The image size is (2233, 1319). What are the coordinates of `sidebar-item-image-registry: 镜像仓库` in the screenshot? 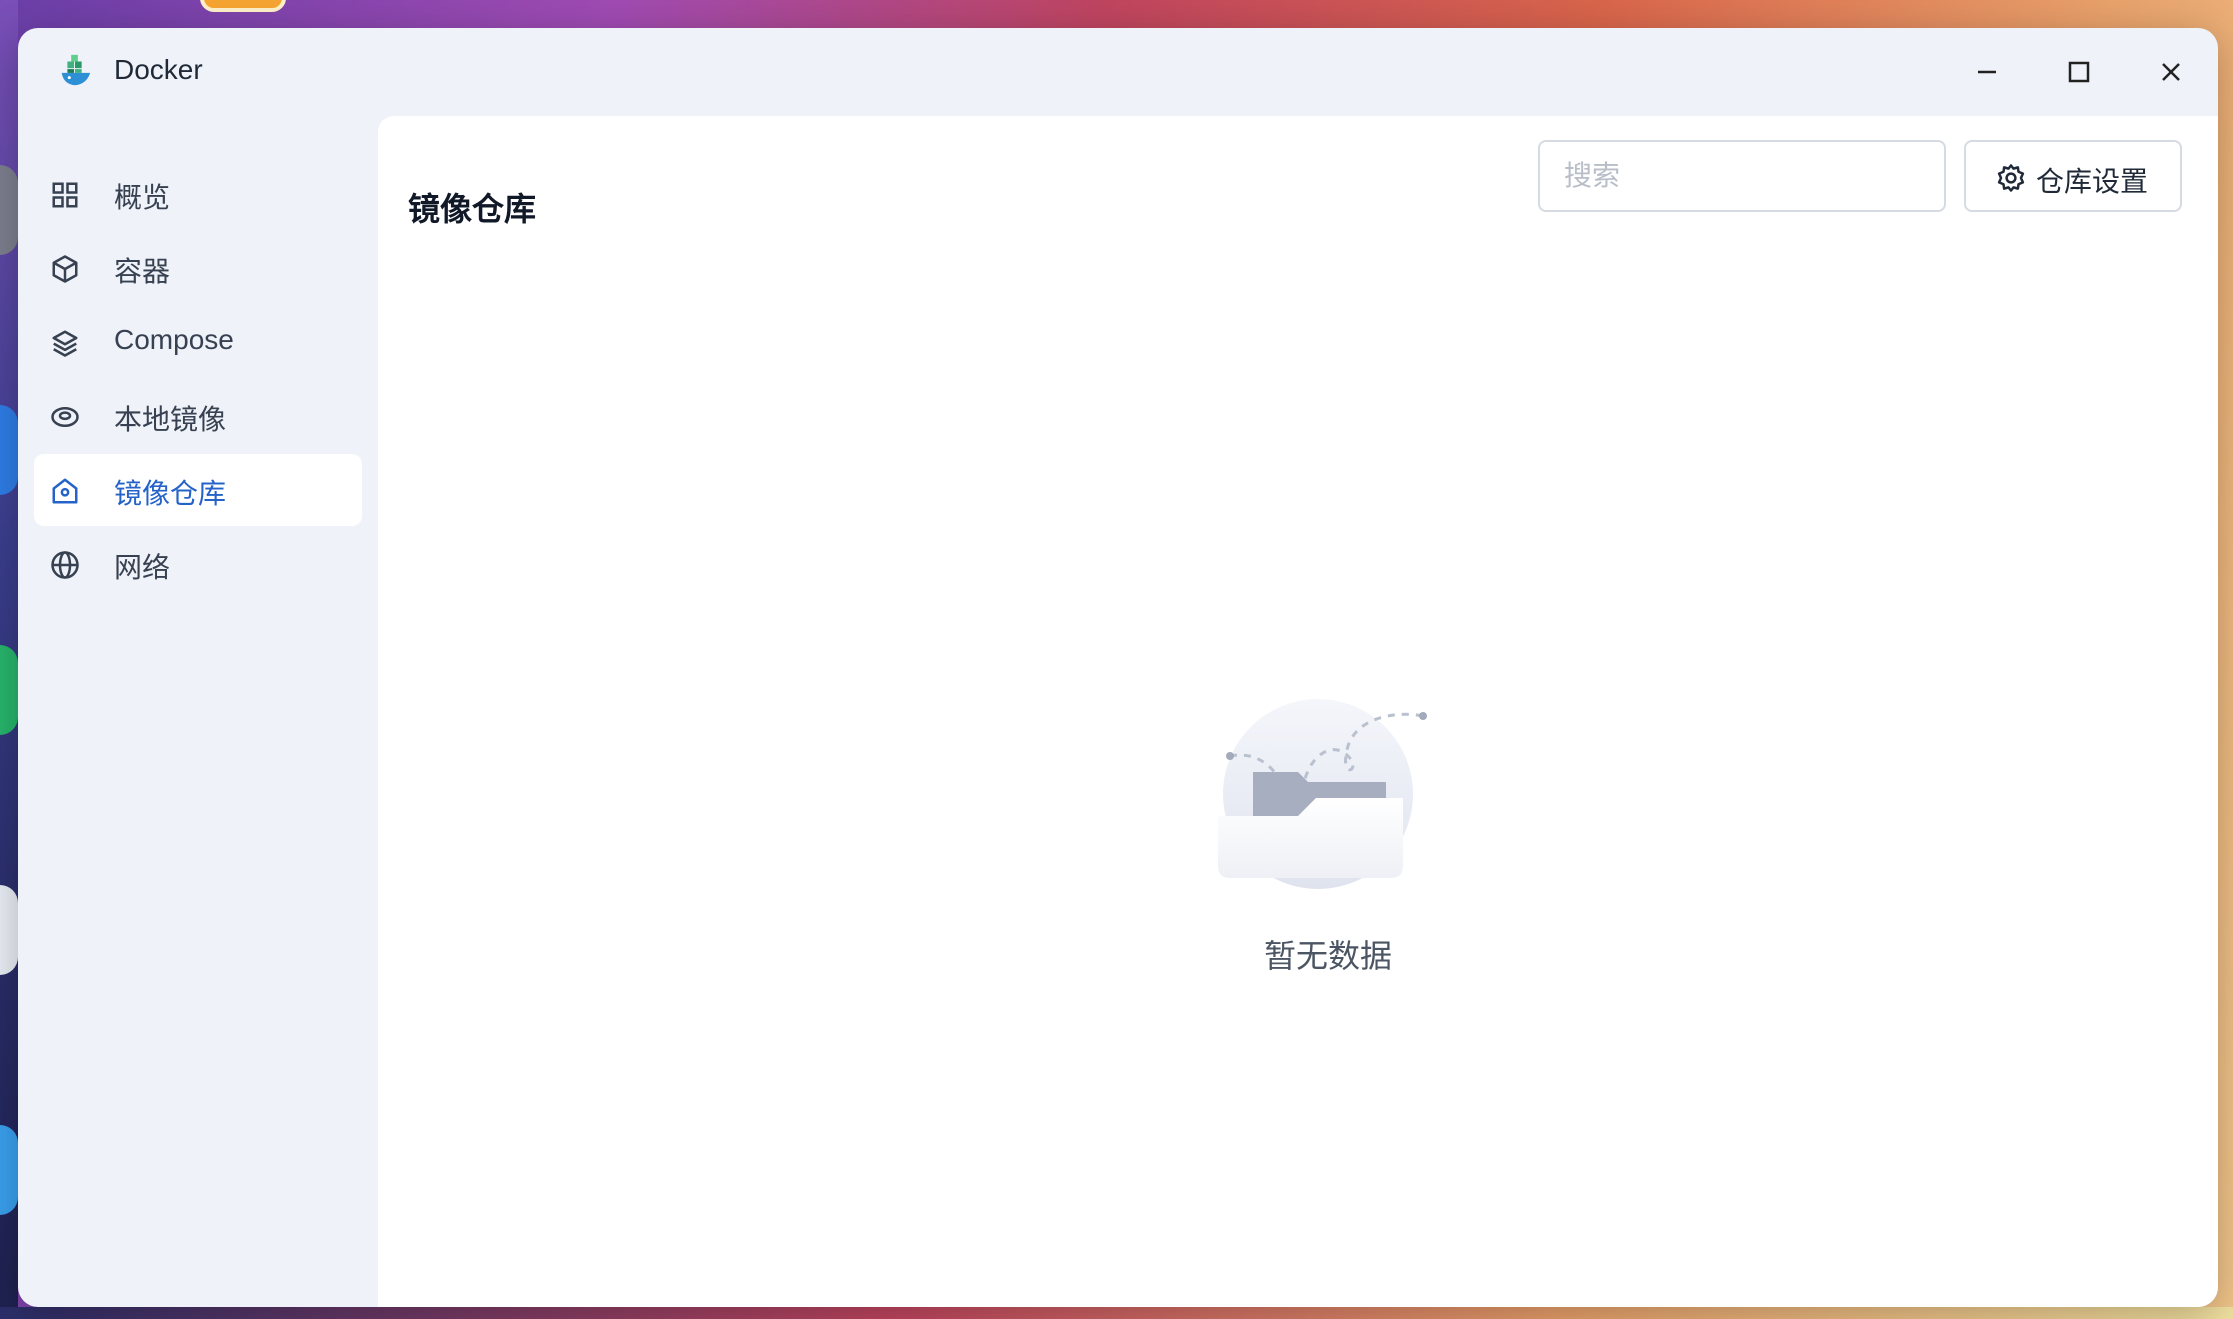 It's located at (198, 490).